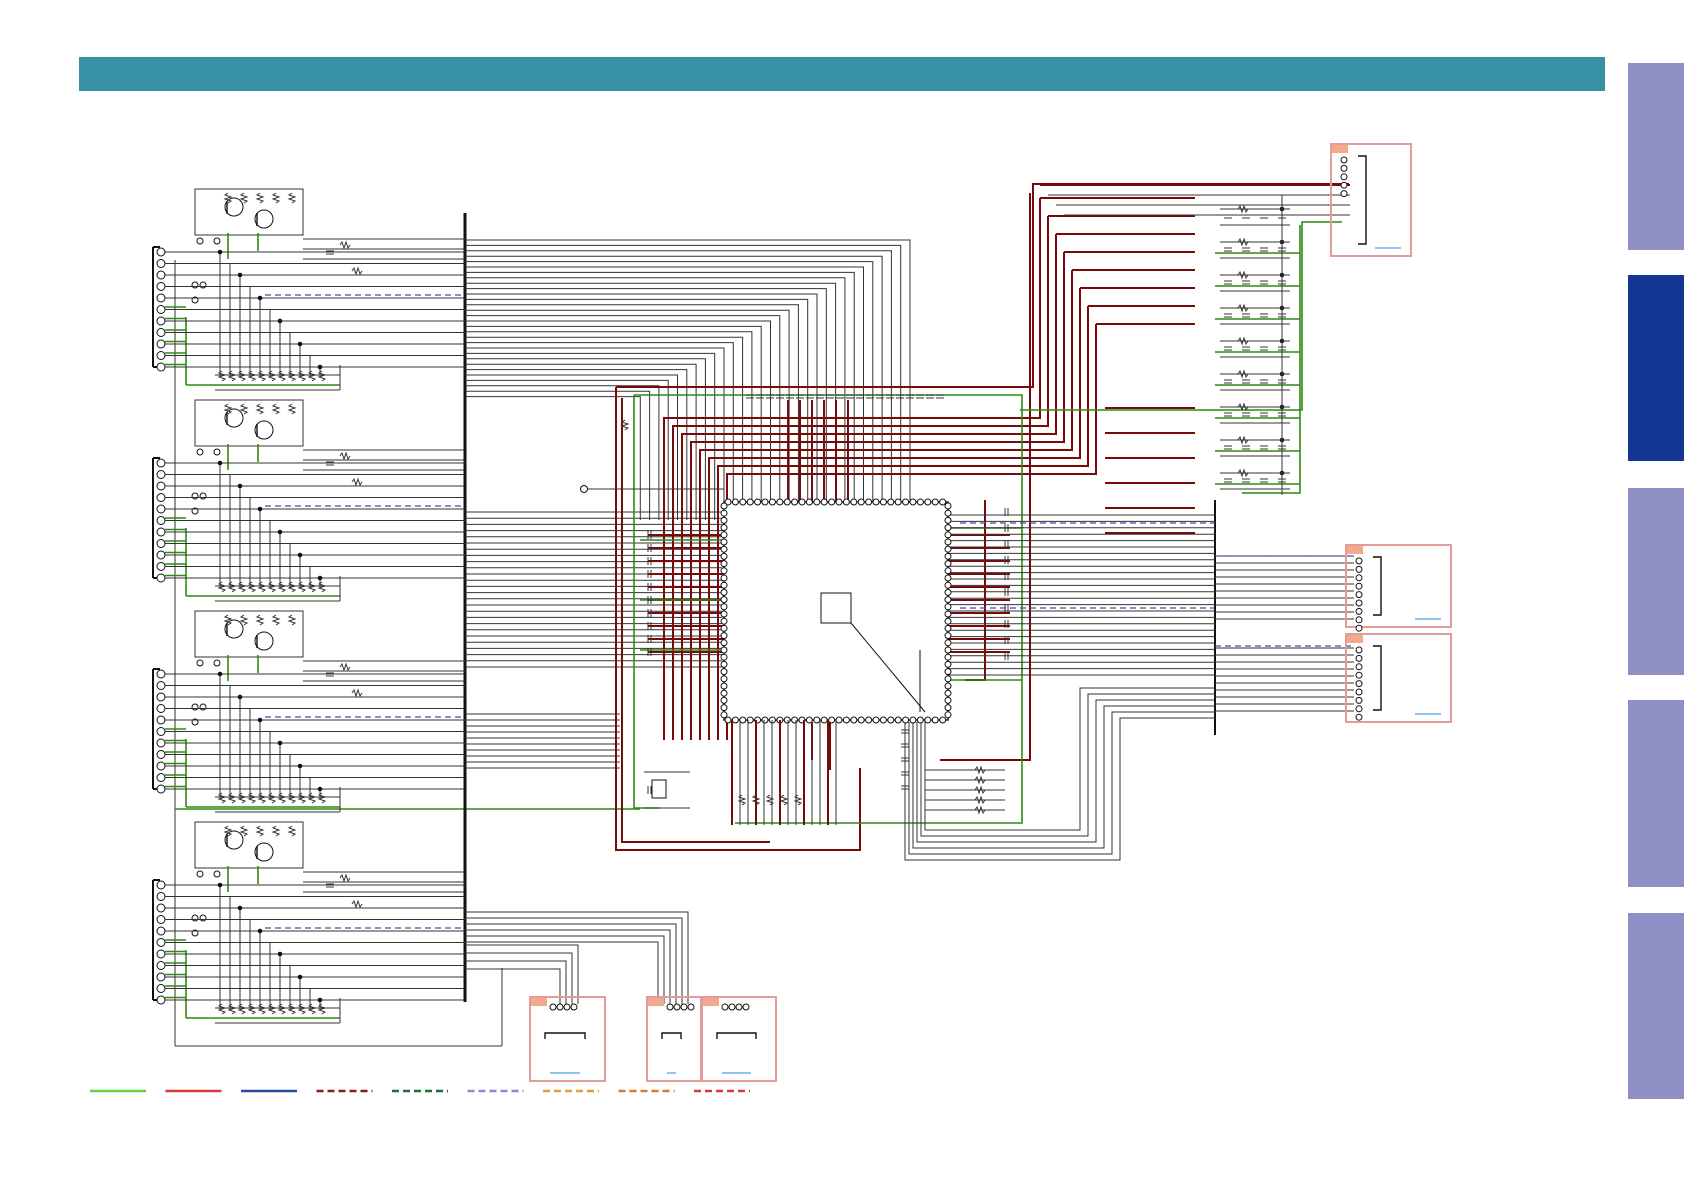 The height and width of the screenshot is (1191, 1684). What do you see at coordinates (264, 219) in the screenshot?
I see `transistor-q2` at bounding box center [264, 219].